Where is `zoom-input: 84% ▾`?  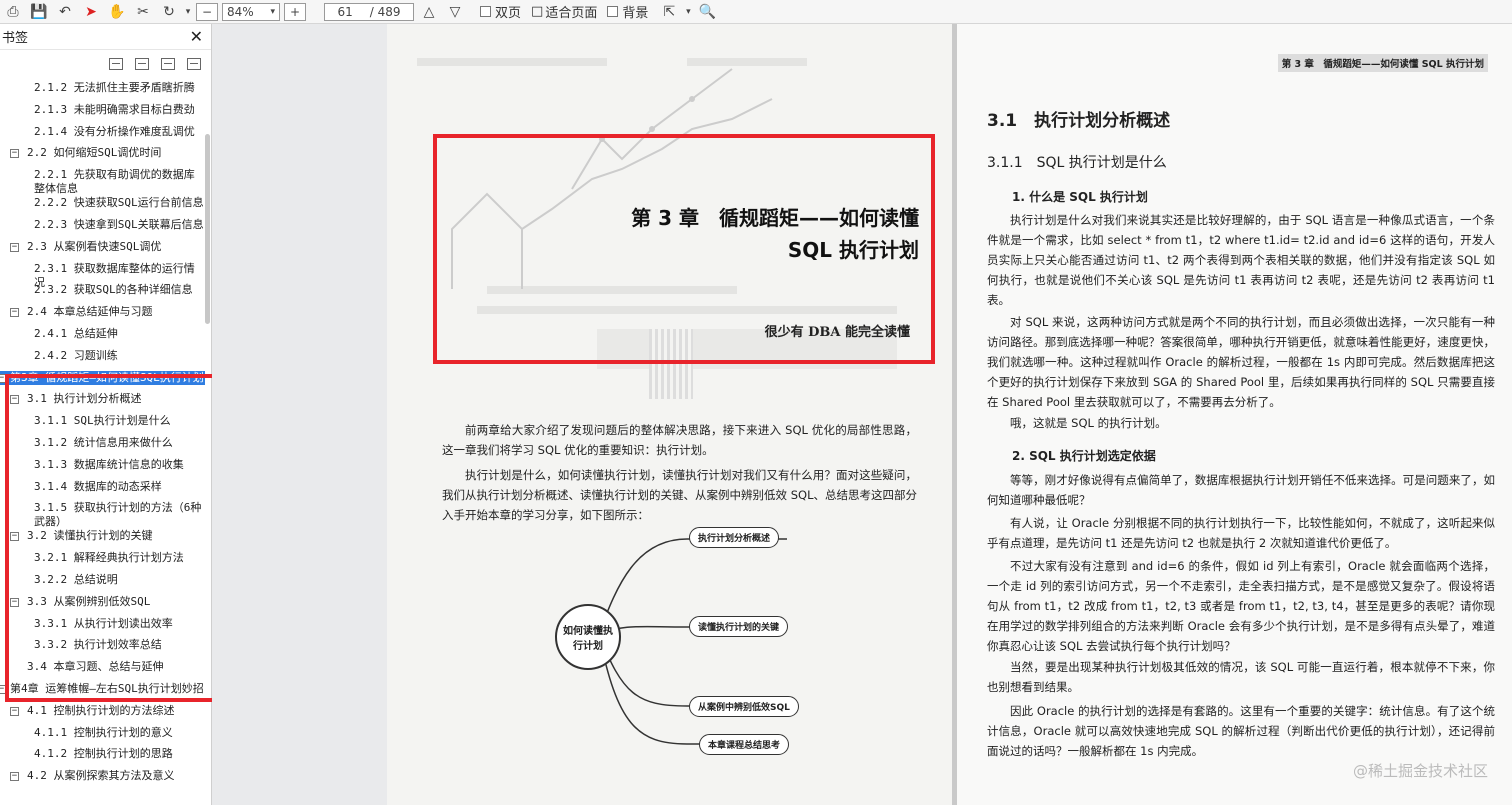
zoom-input: 84% ▾ is located at coordinates (251, 11).